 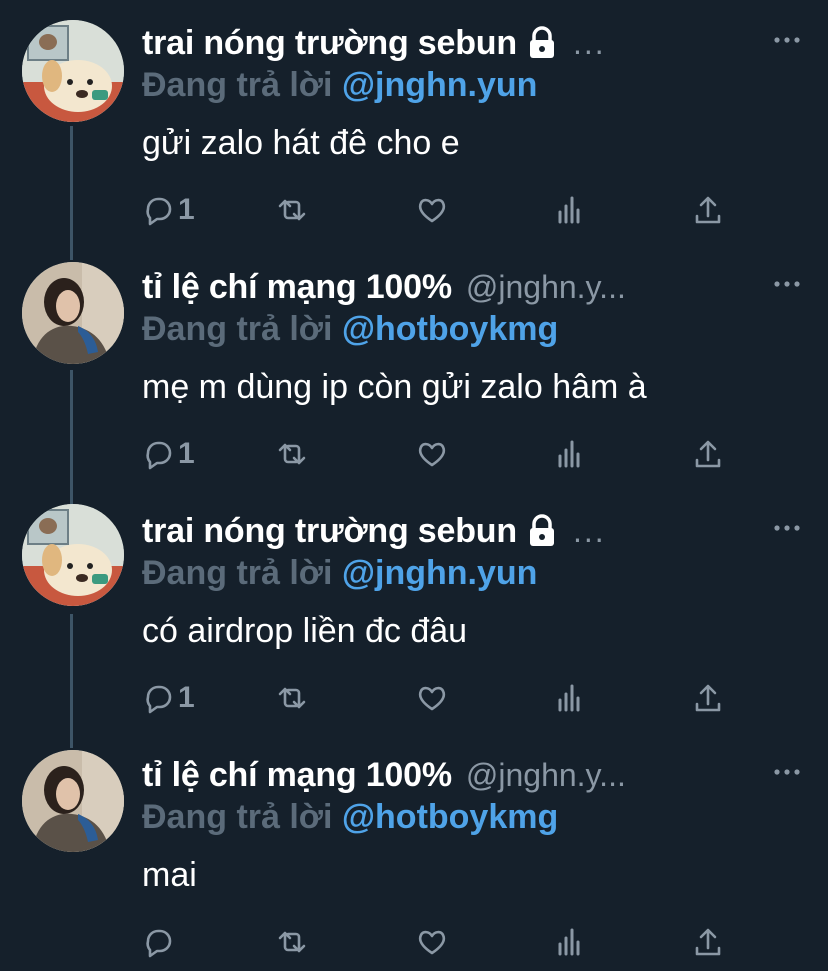 I want to click on tweet-text: mai, so click(x=169, y=875).